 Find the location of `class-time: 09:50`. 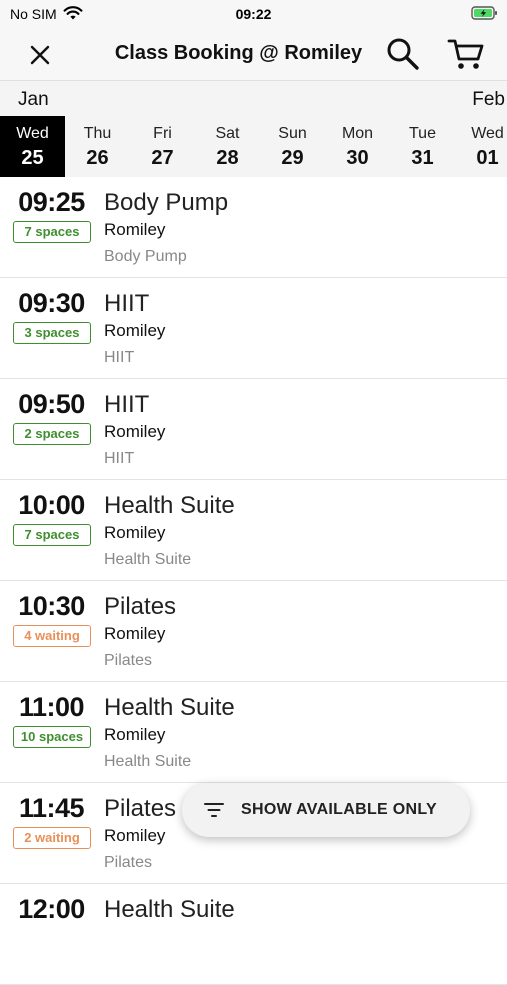

class-time: 09:50 is located at coordinates (51, 404).